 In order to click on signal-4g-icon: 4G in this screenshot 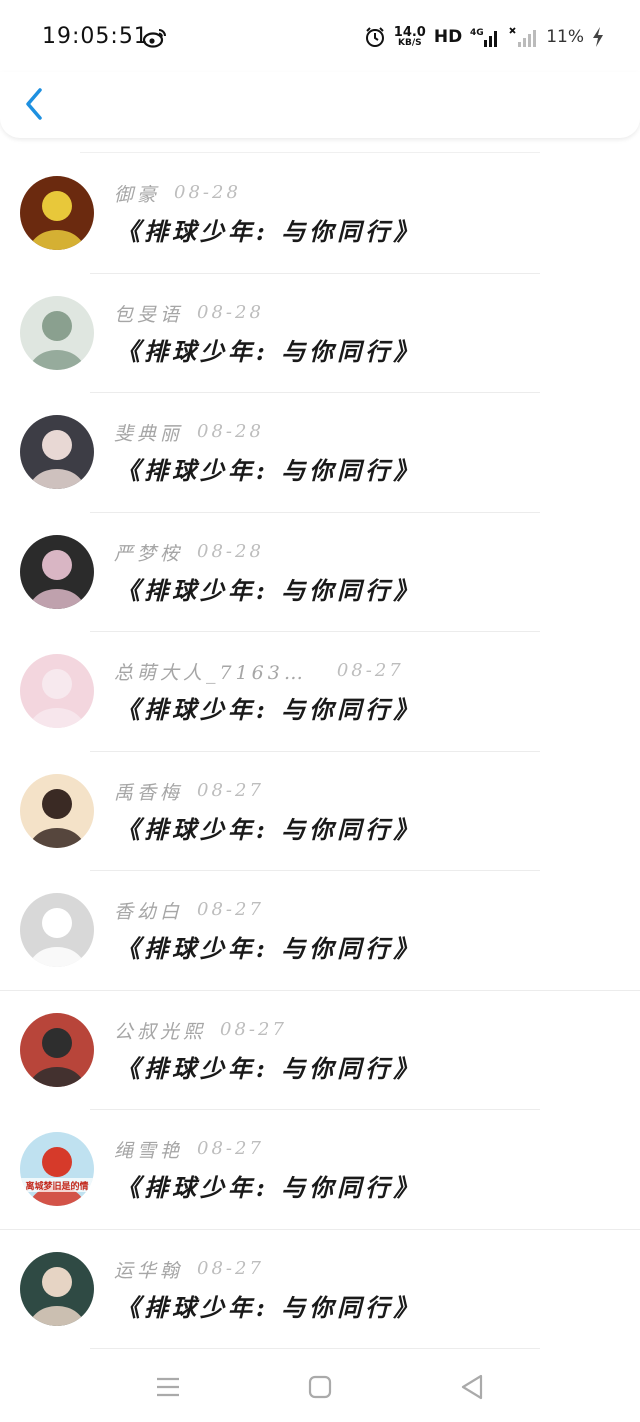, I will do `click(484, 37)`.